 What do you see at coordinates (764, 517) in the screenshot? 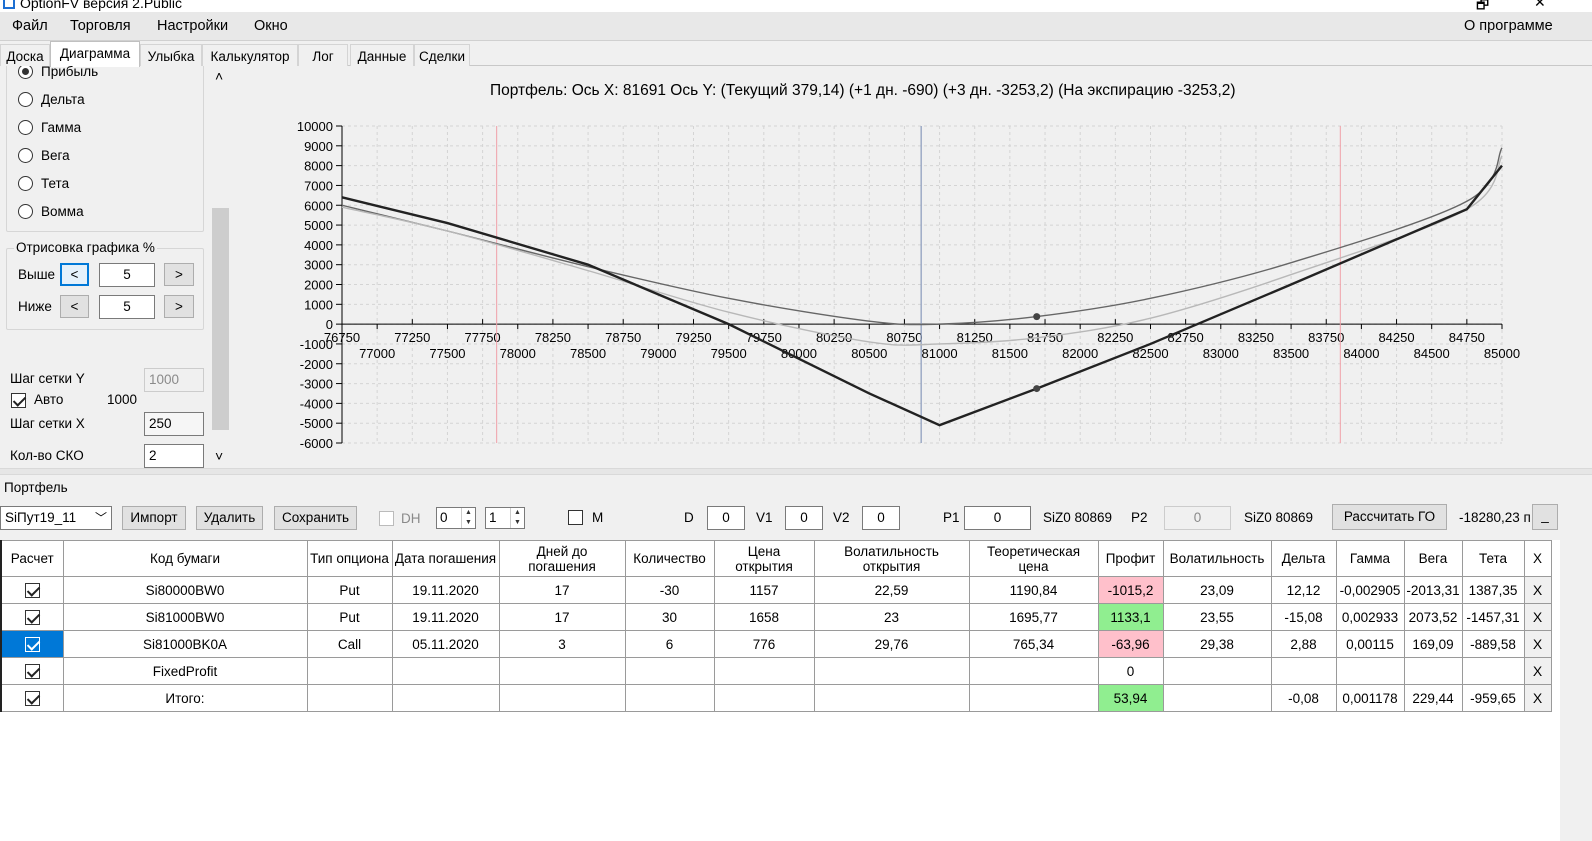
I see `v1-label: V1` at bounding box center [764, 517].